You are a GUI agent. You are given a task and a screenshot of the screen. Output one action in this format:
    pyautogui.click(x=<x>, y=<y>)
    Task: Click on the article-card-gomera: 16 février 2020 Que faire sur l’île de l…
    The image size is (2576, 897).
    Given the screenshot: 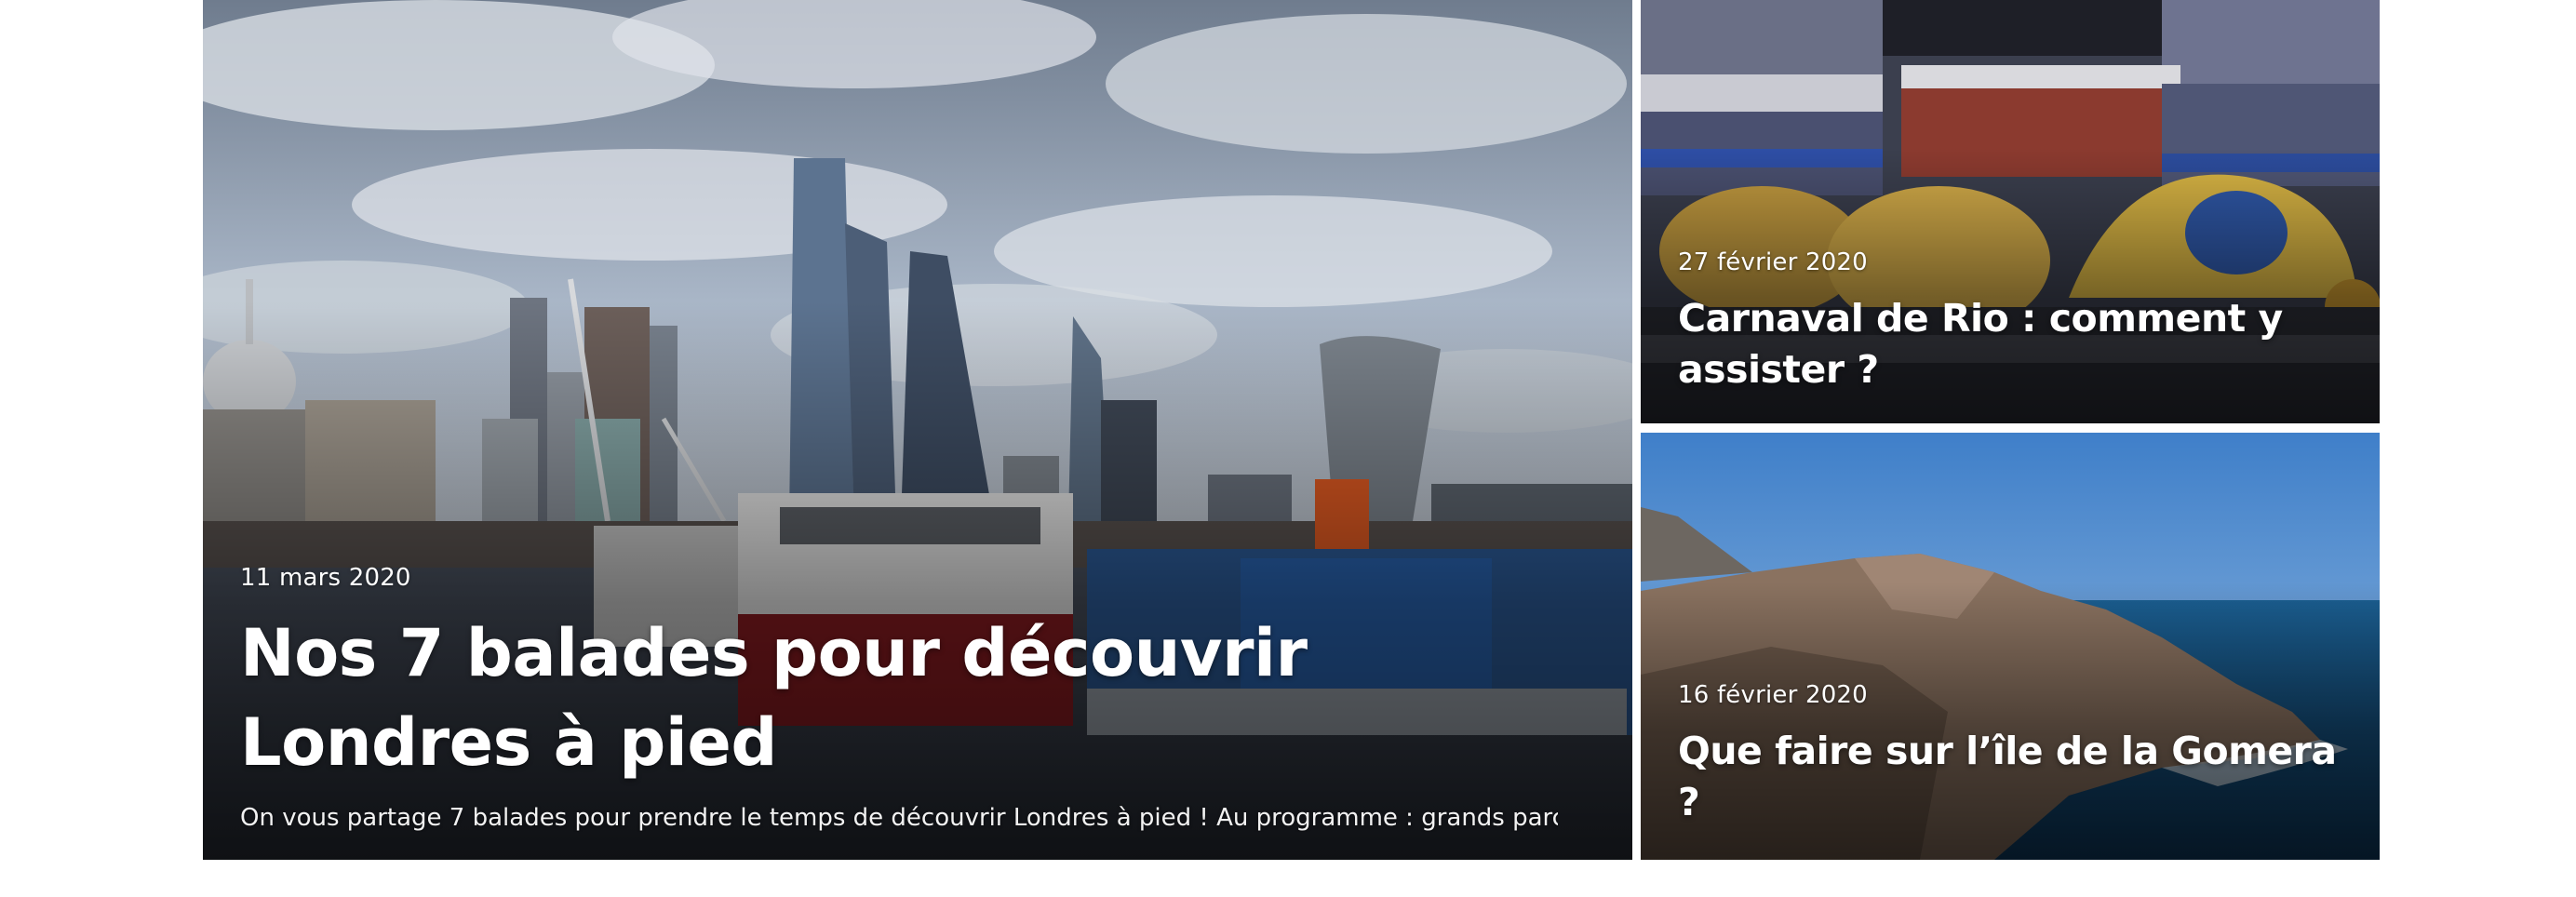 What is the action you would take?
    pyautogui.click(x=2010, y=646)
    